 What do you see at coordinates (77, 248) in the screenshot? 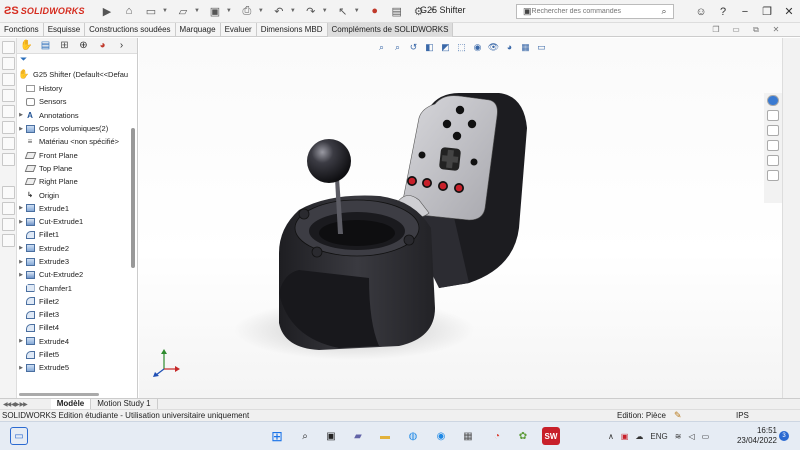
I see `tree-item: ▶ Extrude2` at bounding box center [77, 248].